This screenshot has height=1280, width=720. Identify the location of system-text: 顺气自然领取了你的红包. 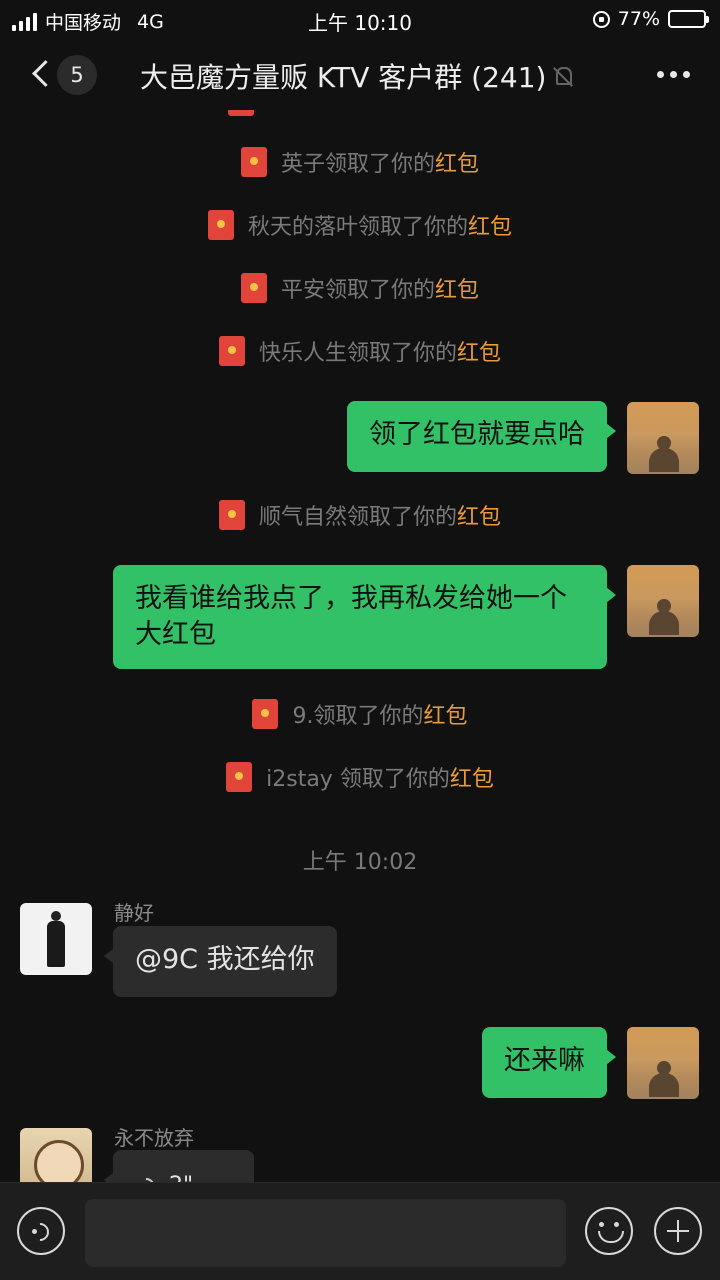
(380, 517).